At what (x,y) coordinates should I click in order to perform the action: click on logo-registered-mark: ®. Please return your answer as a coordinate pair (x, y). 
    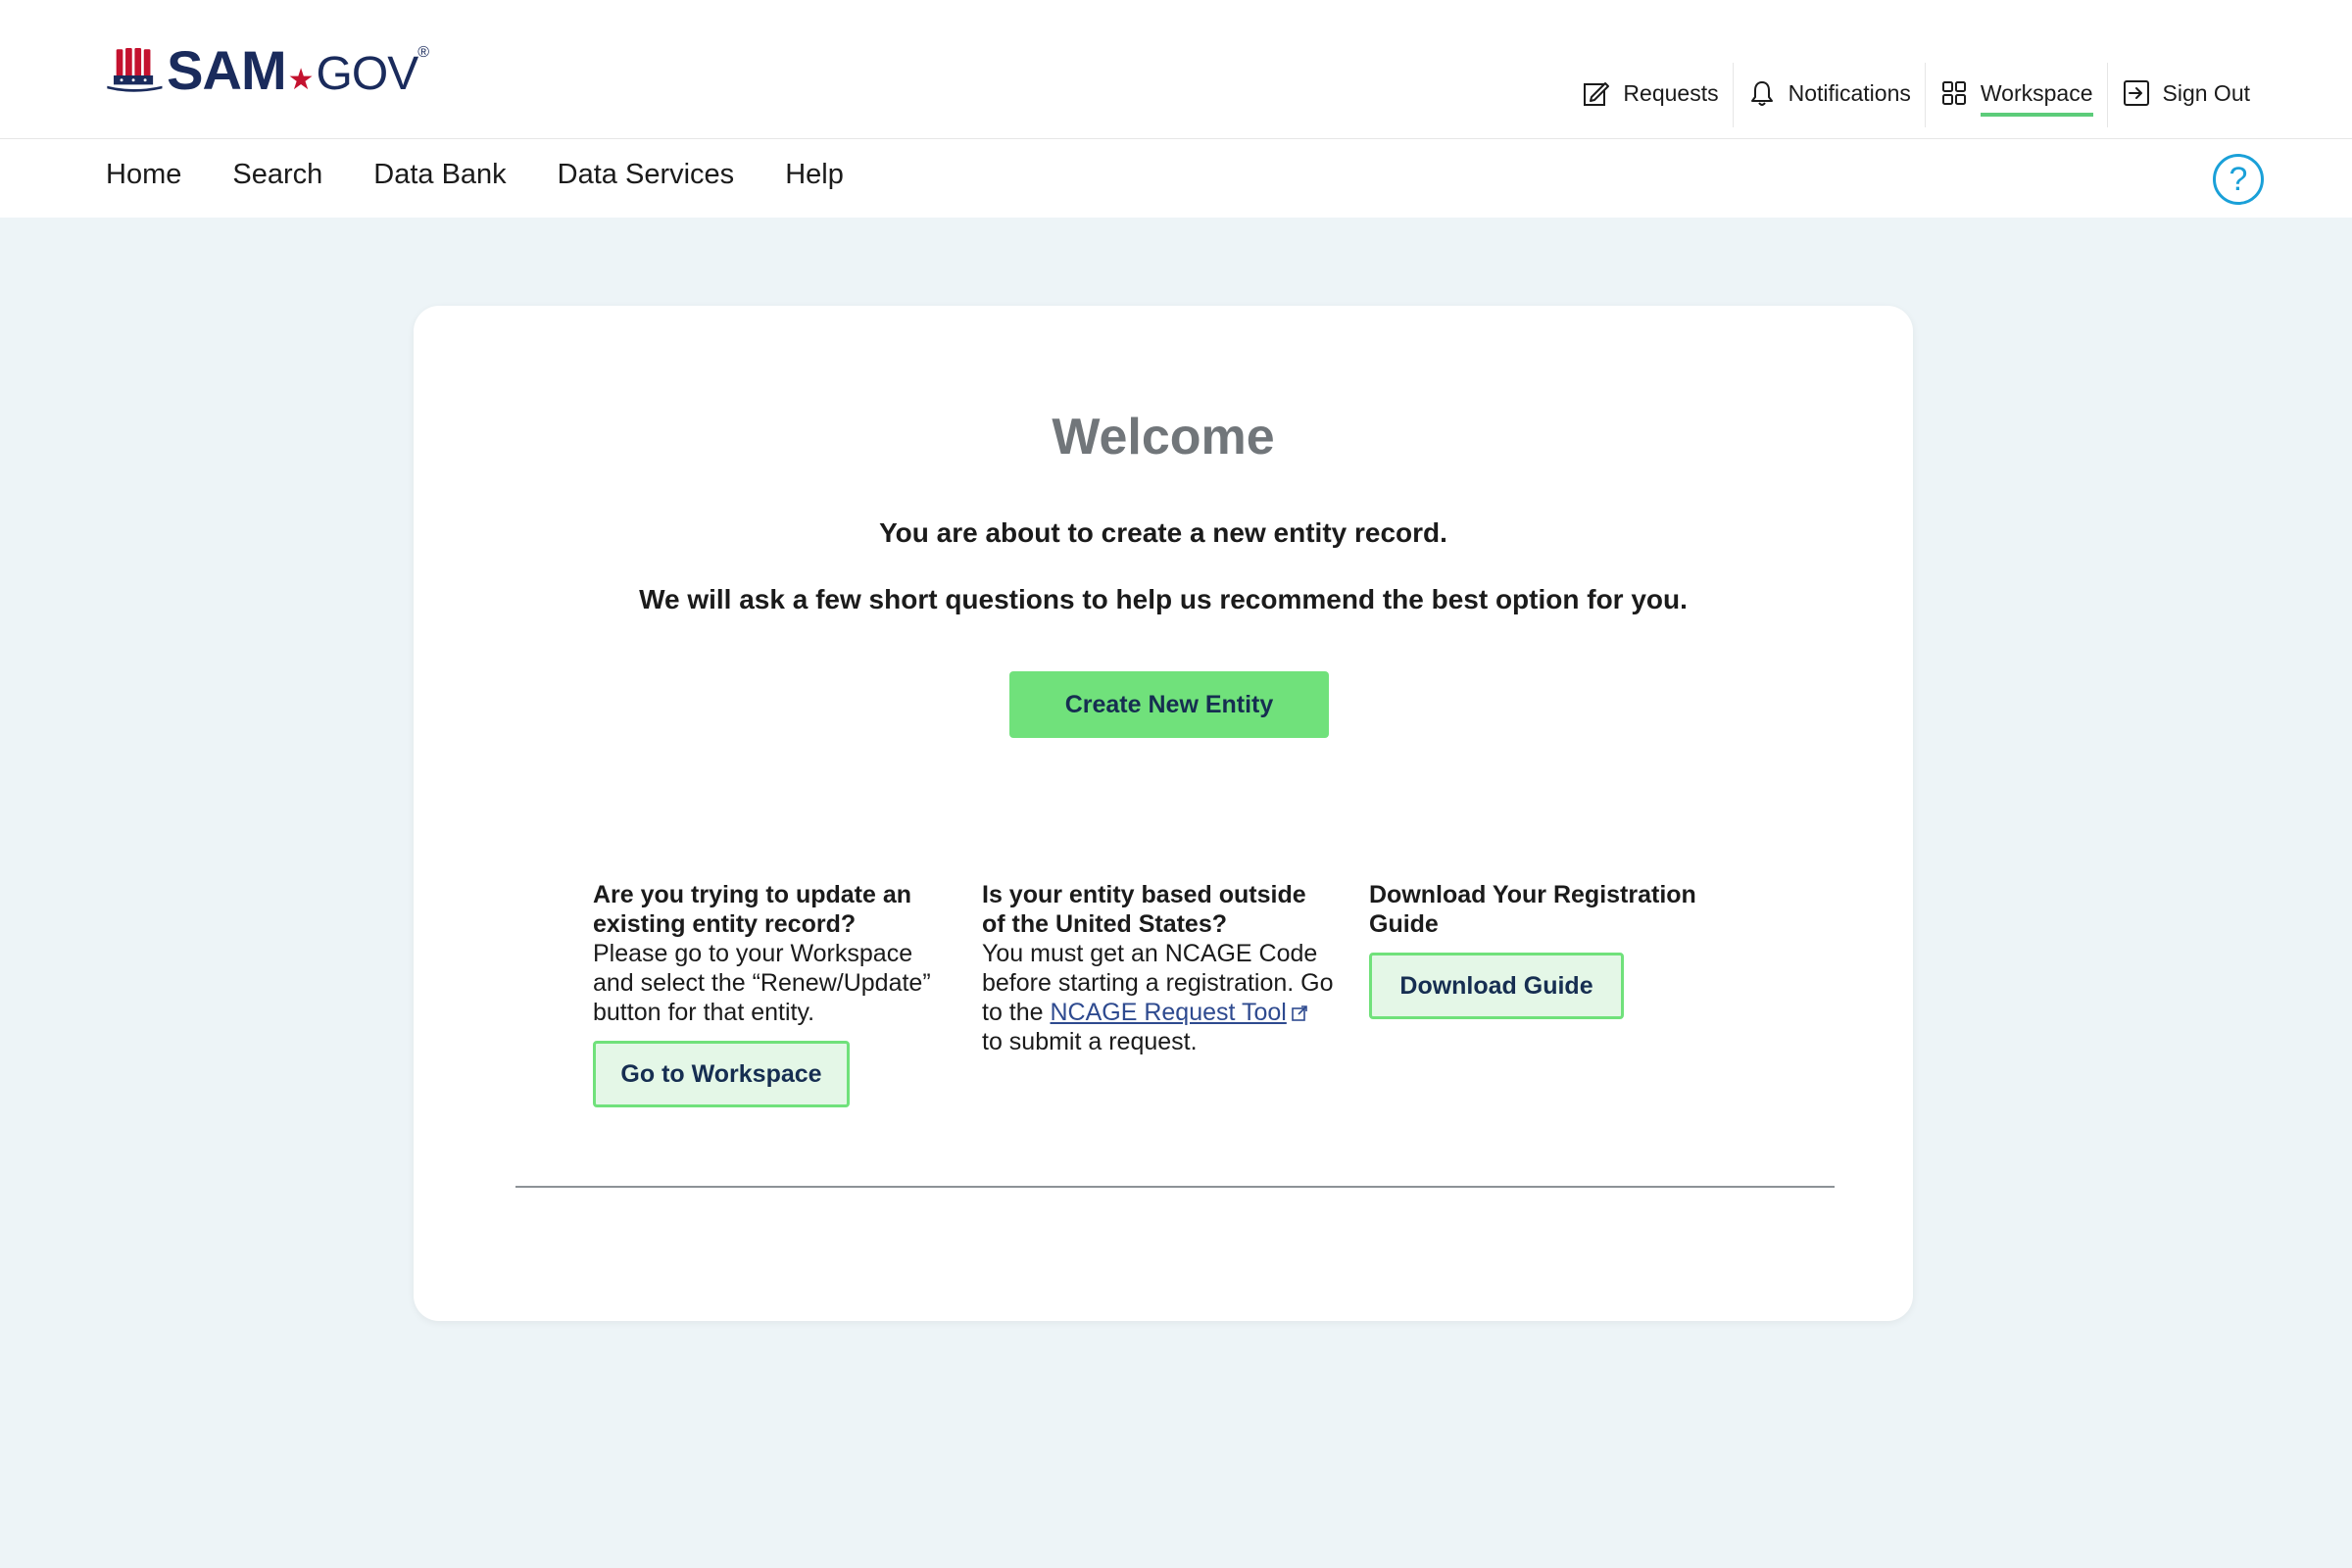
    Looking at the image, I should click on (423, 52).